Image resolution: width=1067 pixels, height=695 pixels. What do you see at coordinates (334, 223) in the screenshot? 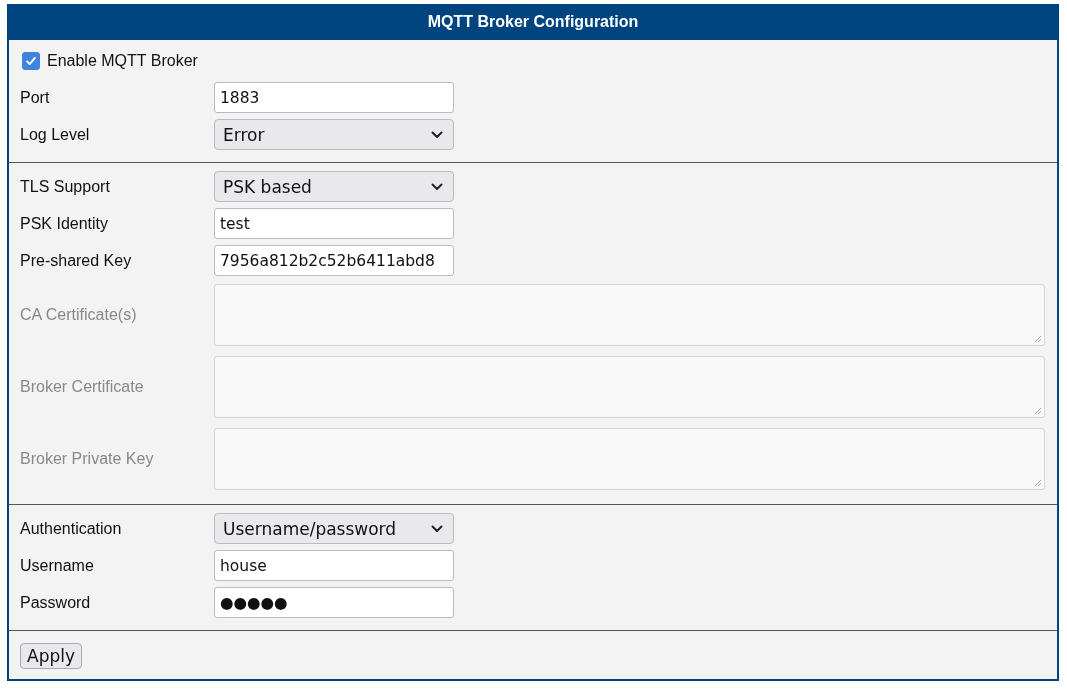
I see `input-field: test` at bounding box center [334, 223].